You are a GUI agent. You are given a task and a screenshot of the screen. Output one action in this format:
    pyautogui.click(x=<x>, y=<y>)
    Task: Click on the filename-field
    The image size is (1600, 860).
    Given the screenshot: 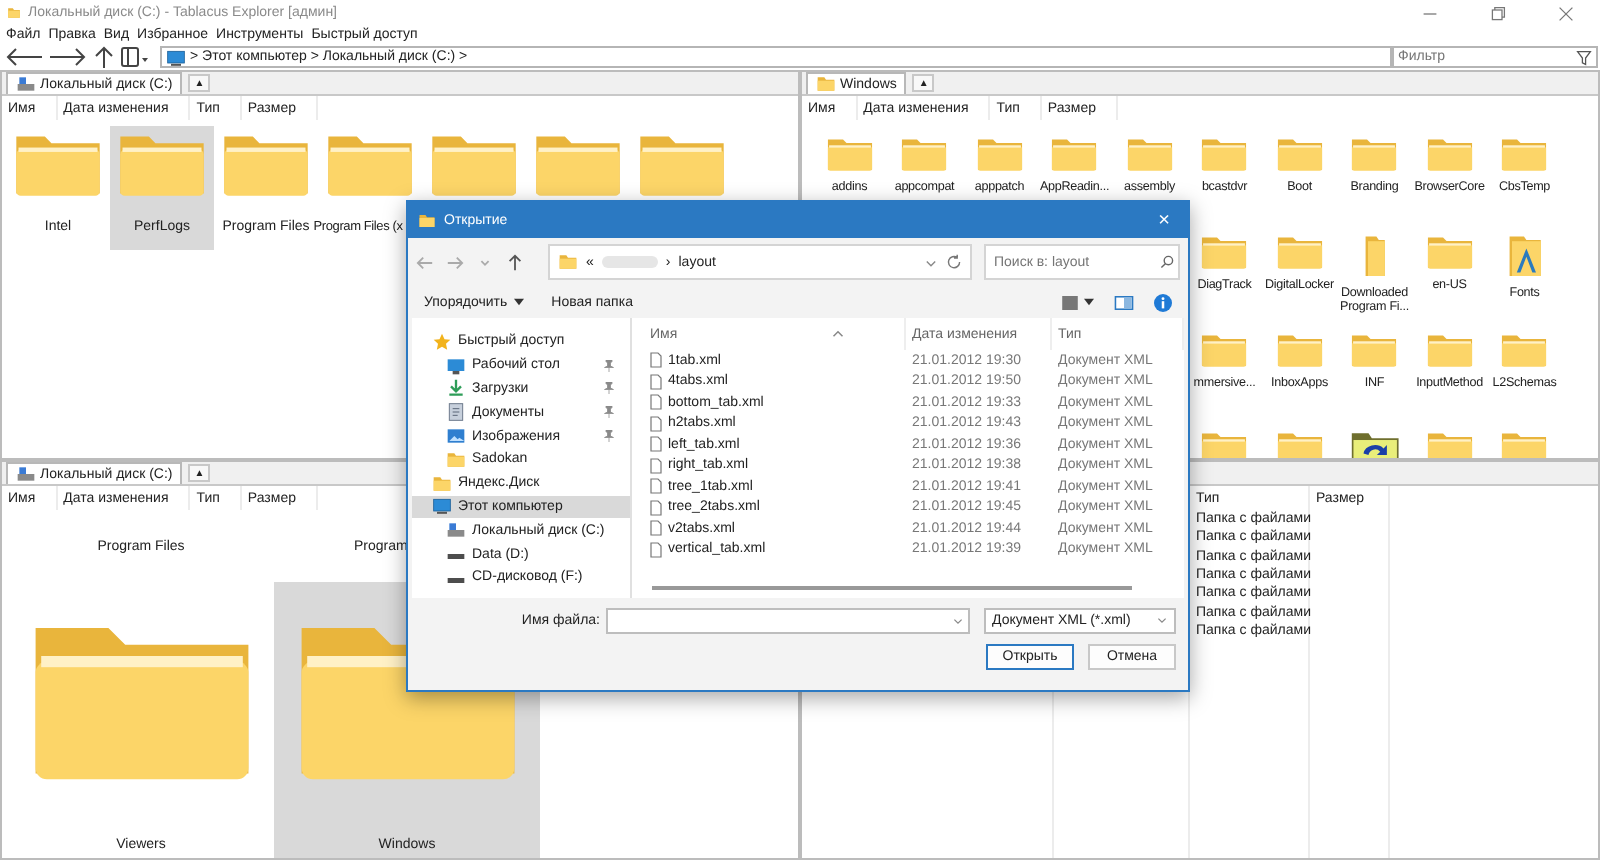 What is the action you would take?
    pyautogui.click(x=788, y=621)
    